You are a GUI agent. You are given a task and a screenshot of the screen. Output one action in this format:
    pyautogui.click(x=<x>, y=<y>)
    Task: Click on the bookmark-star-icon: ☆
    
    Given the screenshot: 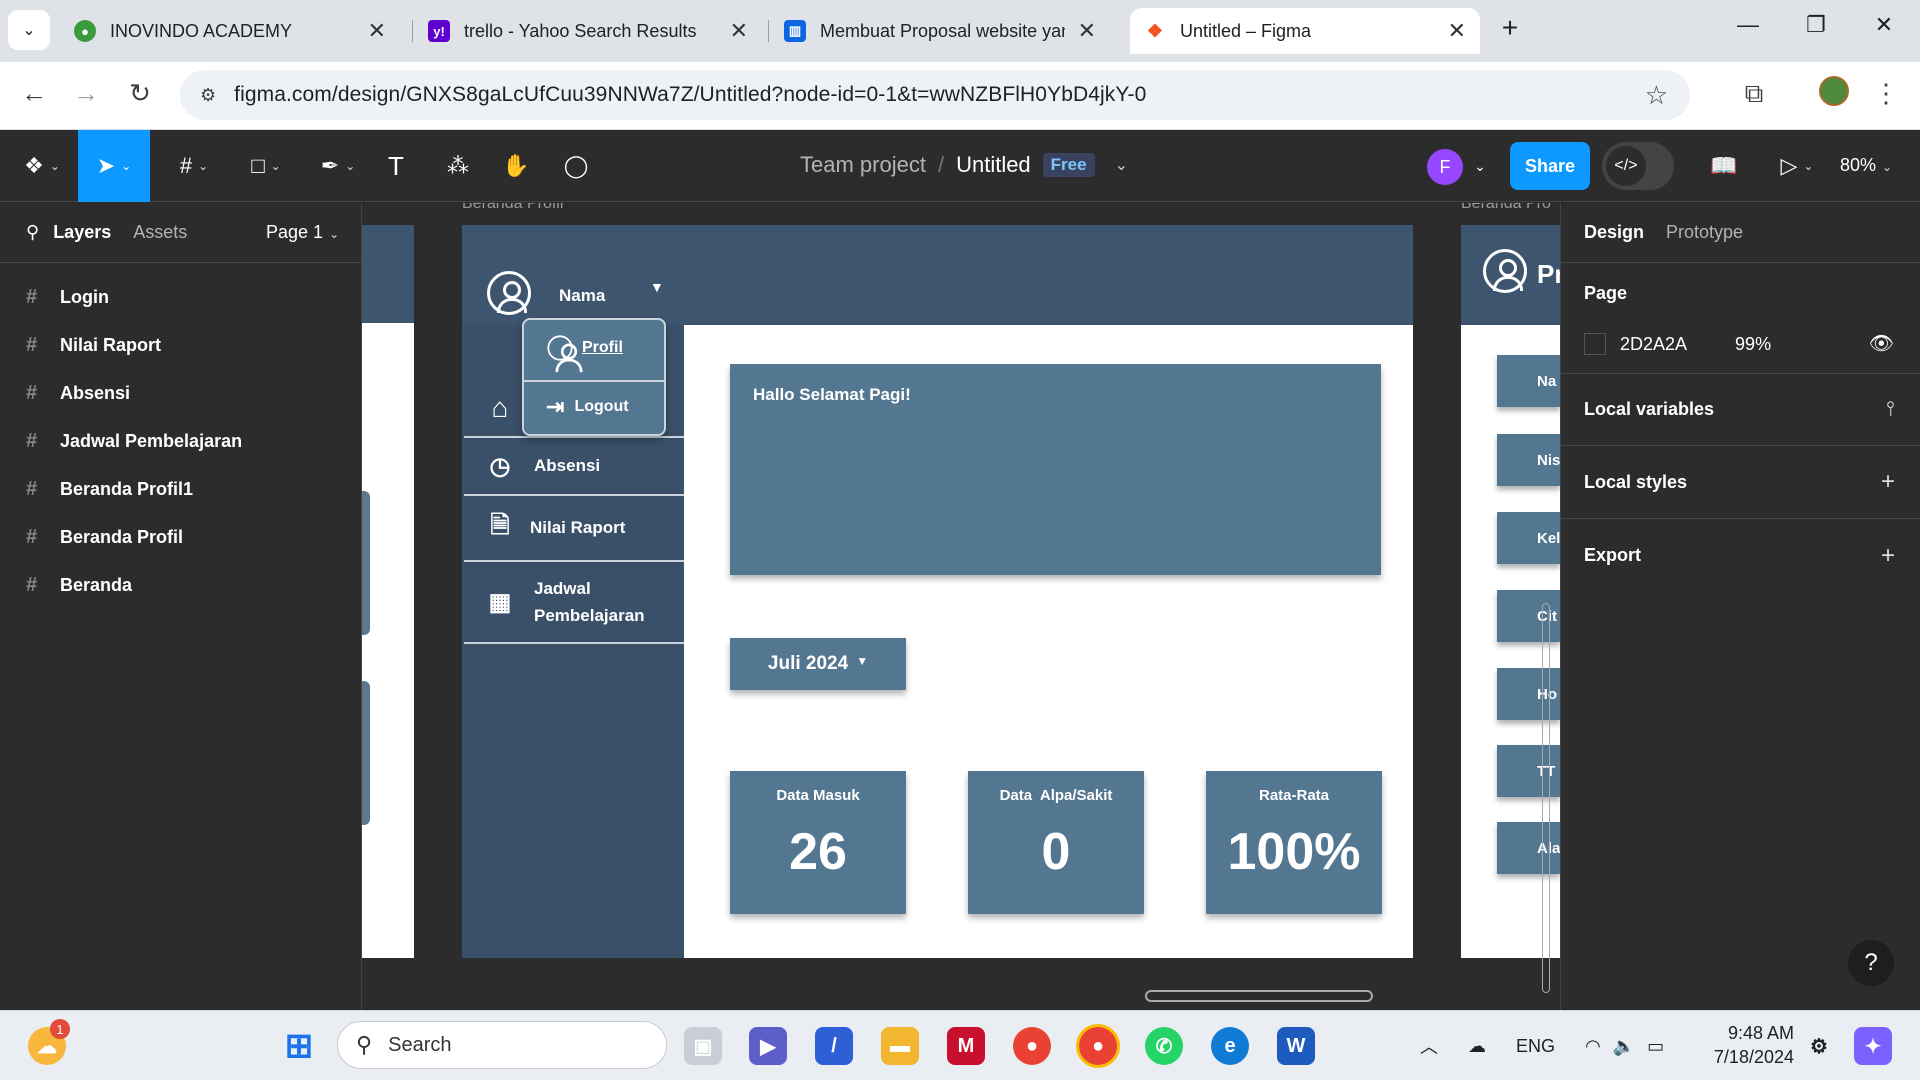 What is the action you would take?
    pyautogui.click(x=1656, y=95)
    